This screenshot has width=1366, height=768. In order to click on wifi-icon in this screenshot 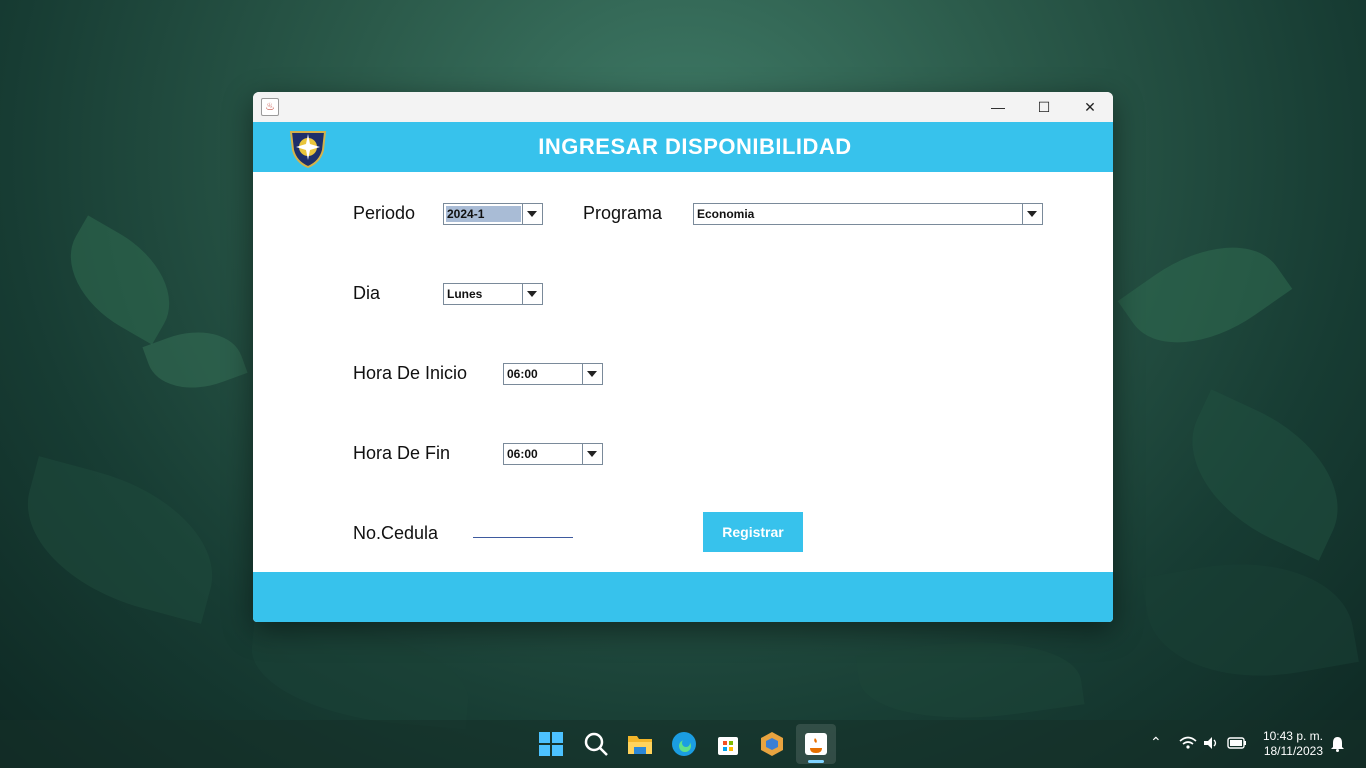, I will do `click(1188, 743)`.